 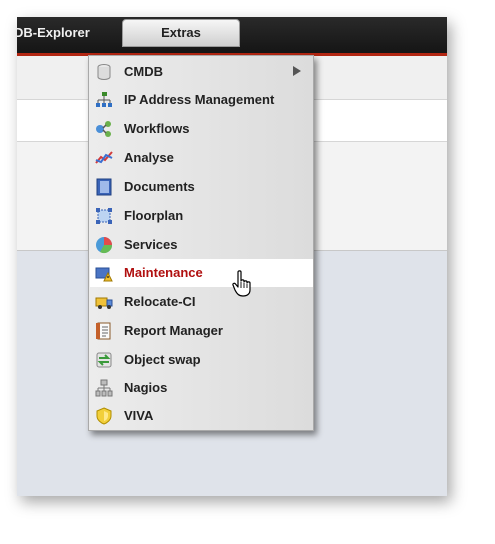 I want to click on top-navigation-bar: DB-Explorer Extras, so click(x=232, y=36).